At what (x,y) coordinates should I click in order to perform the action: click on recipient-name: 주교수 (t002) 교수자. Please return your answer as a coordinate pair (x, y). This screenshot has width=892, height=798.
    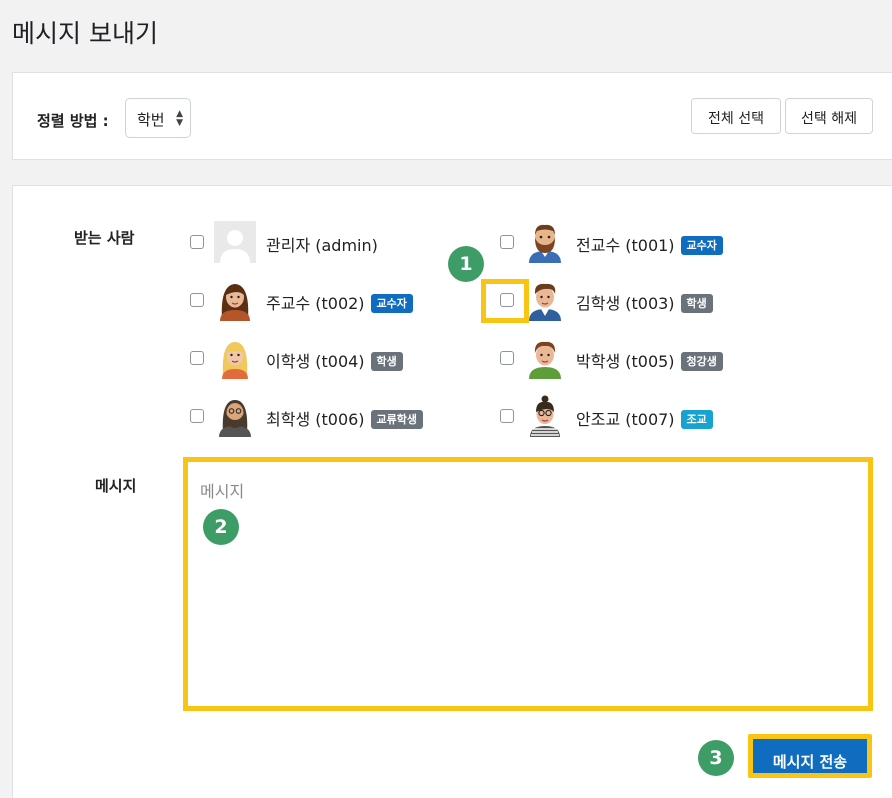
    Looking at the image, I should click on (339, 302).